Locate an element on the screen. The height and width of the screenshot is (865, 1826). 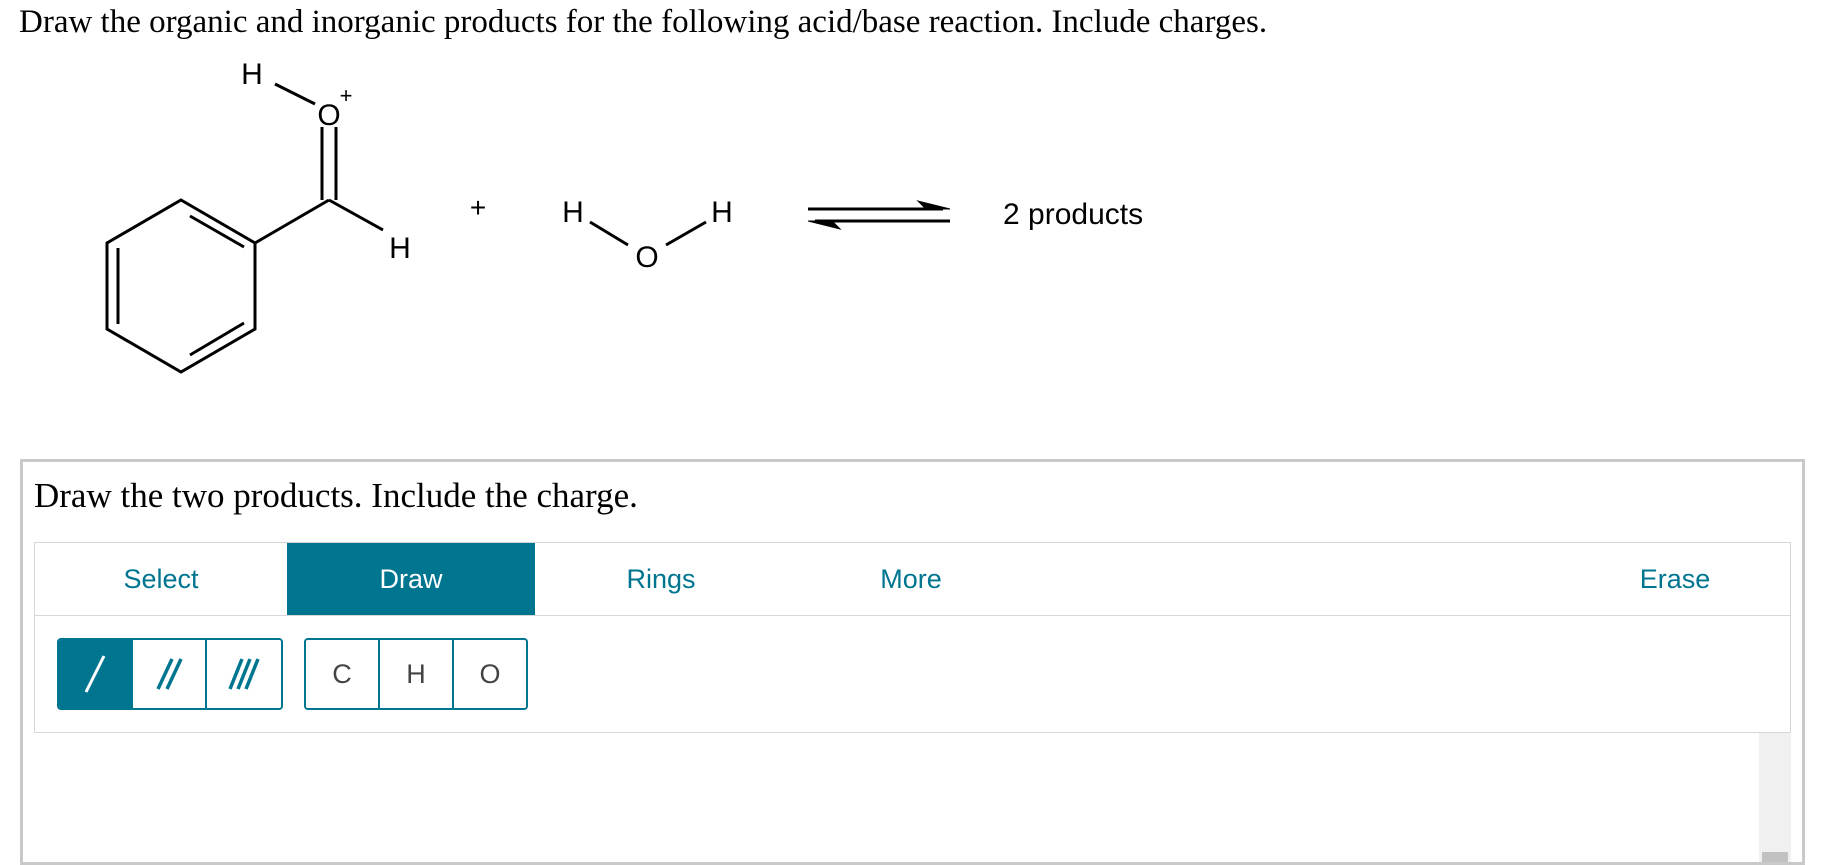
single-bond-icon is located at coordinates (95, 674).